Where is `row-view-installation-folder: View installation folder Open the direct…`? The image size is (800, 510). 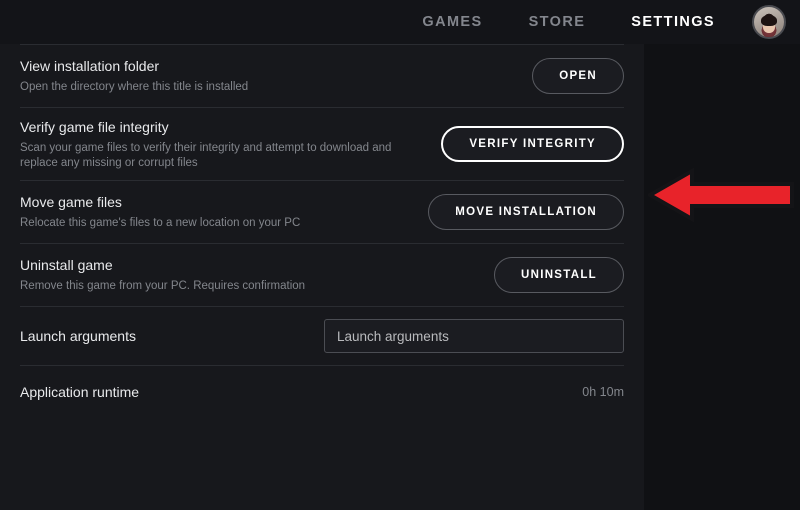 row-view-installation-folder: View installation folder Open the direct… is located at coordinates (322, 76).